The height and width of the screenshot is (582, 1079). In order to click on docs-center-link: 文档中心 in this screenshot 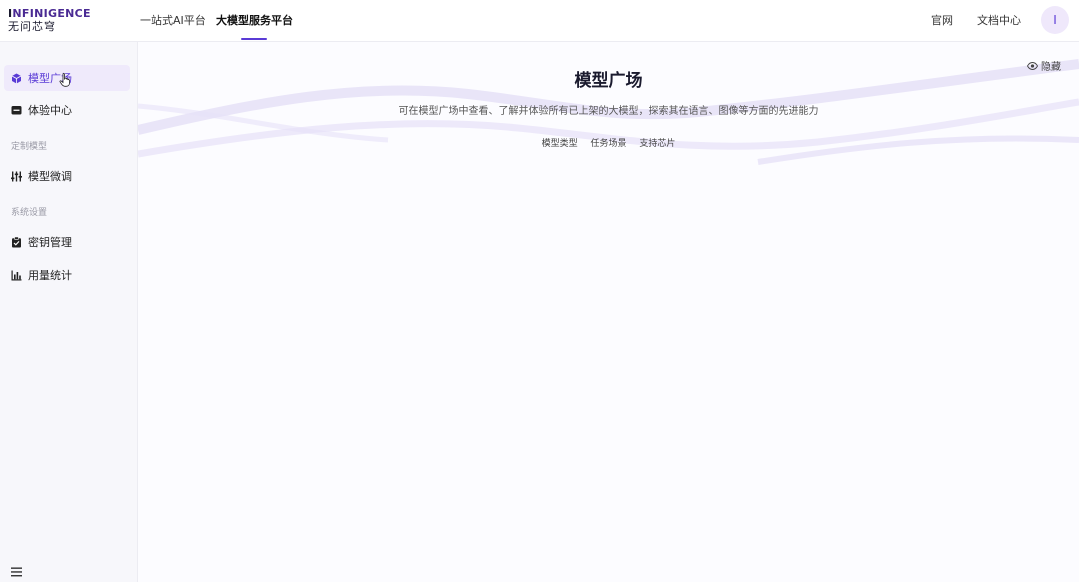, I will do `click(999, 20)`.